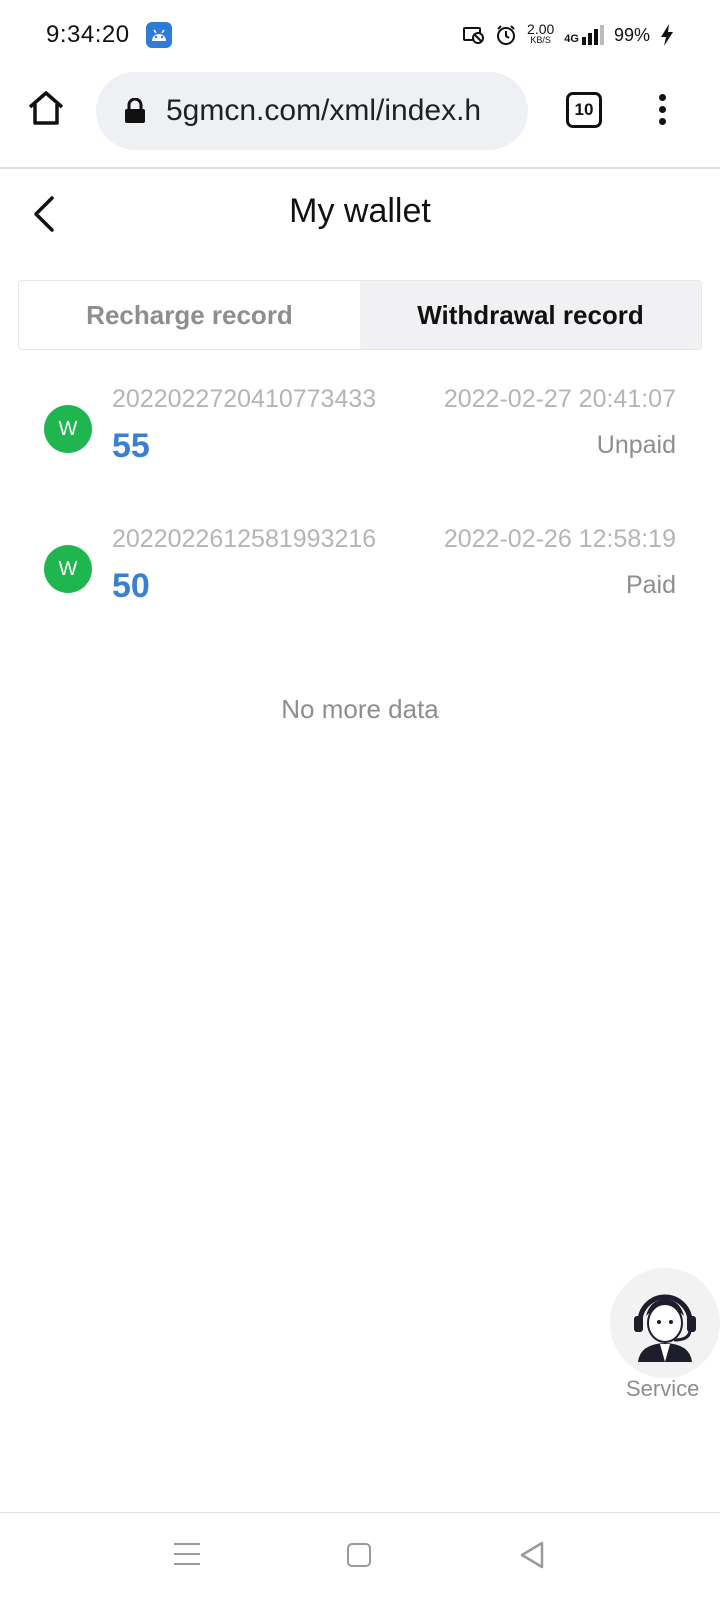  What do you see at coordinates (530, 315) in the screenshot?
I see `tab-withdrawal-record: Withdrawal record` at bounding box center [530, 315].